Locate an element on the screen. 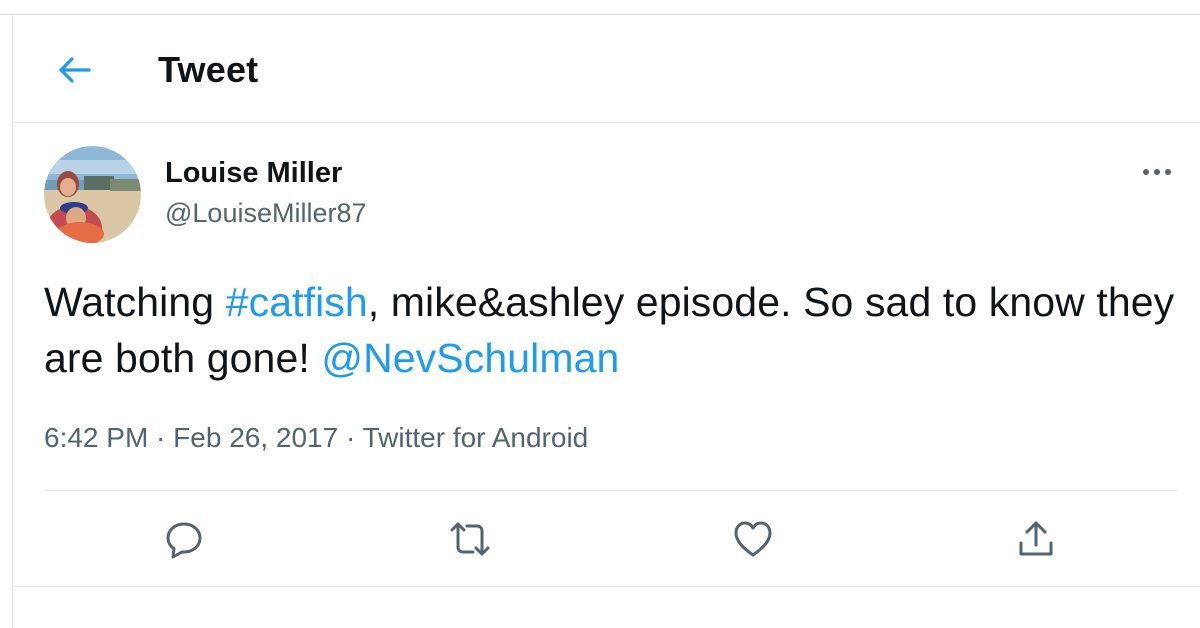 This screenshot has height=628, width=1200. more-options-button is located at coordinates (1157, 172).